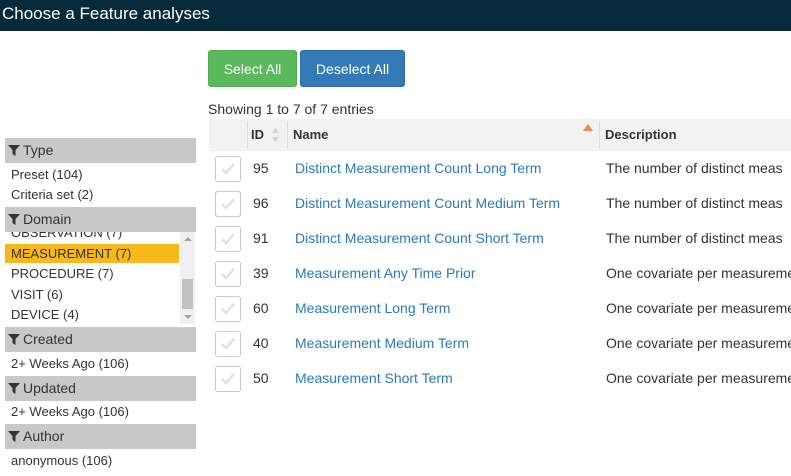 The height and width of the screenshot is (476, 791). What do you see at coordinates (252, 68) in the screenshot?
I see `select-all-button: Select All` at bounding box center [252, 68].